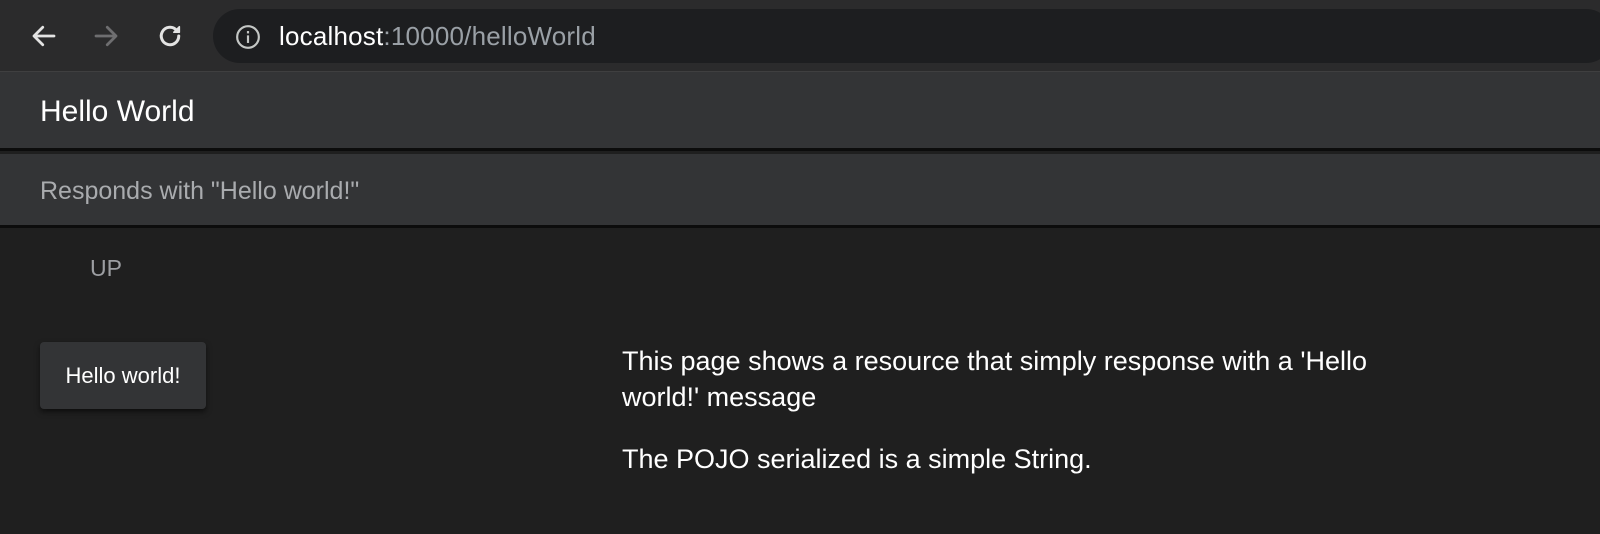 The width and height of the screenshot is (1600, 534). What do you see at coordinates (200, 191) in the screenshot?
I see `subheader-text: Responds with "Hello world!"` at bounding box center [200, 191].